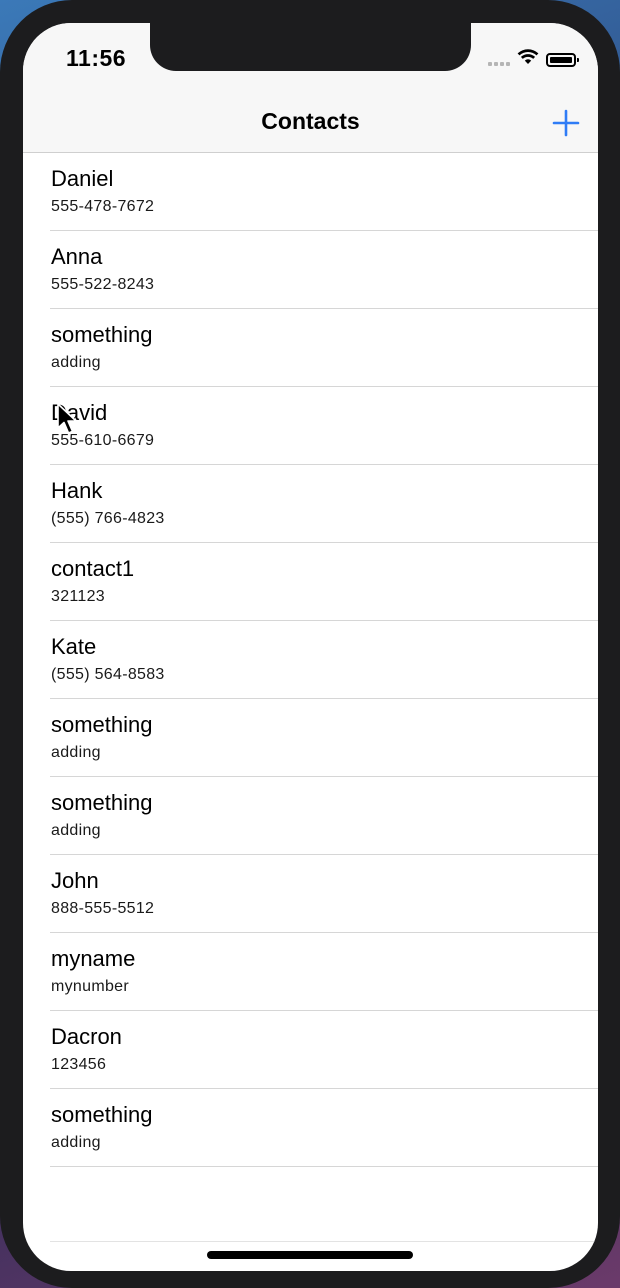 This screenshot has width=620, height=1288. I want to click on contact-name: Dacron, so click(86, 1036).